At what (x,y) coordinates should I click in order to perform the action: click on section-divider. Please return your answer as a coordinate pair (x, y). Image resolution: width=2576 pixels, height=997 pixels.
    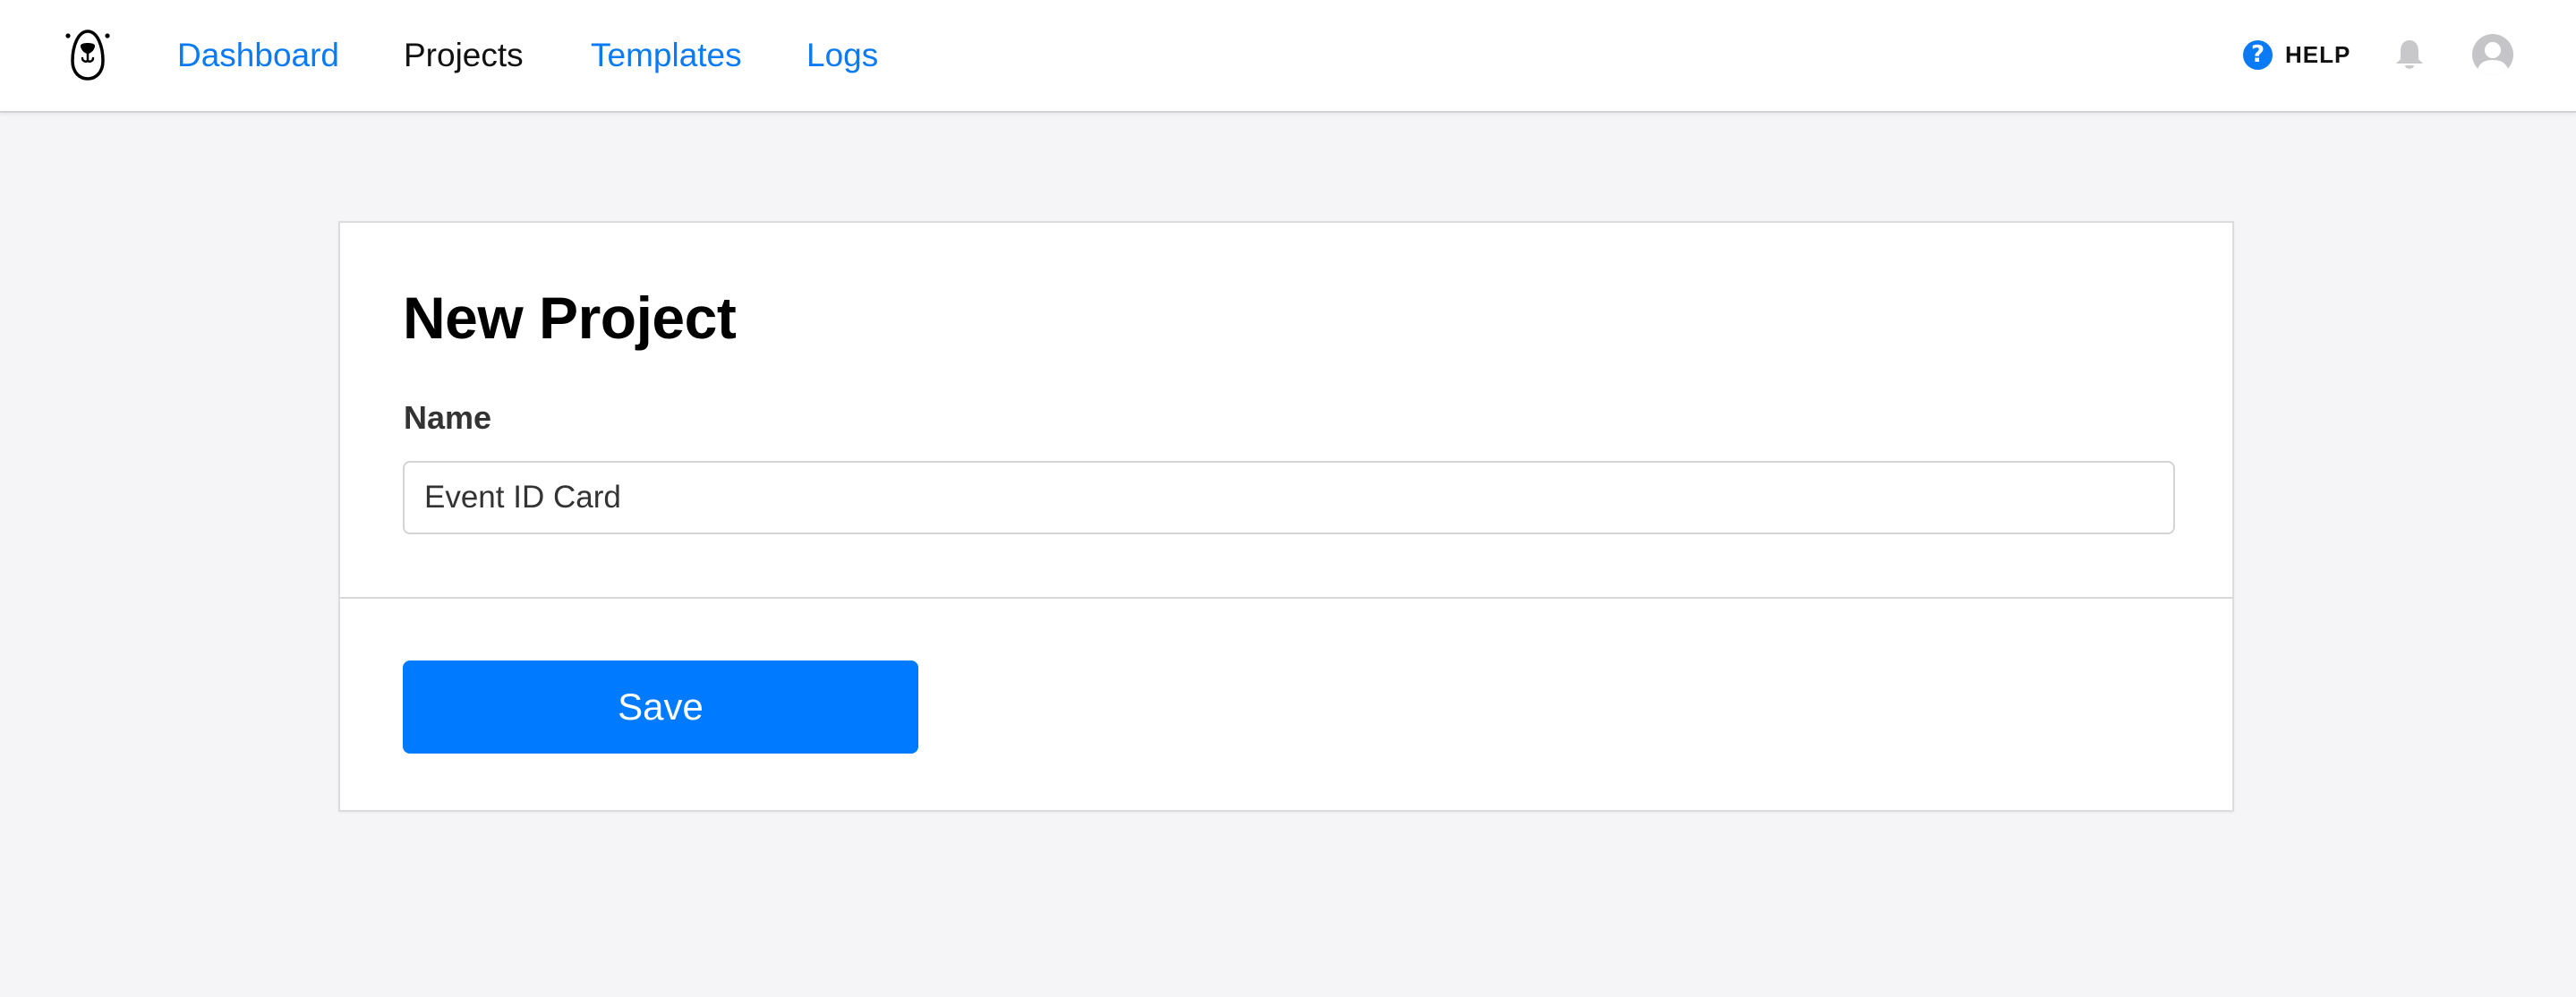
    Looking at the image, I should click on (1286, 598).